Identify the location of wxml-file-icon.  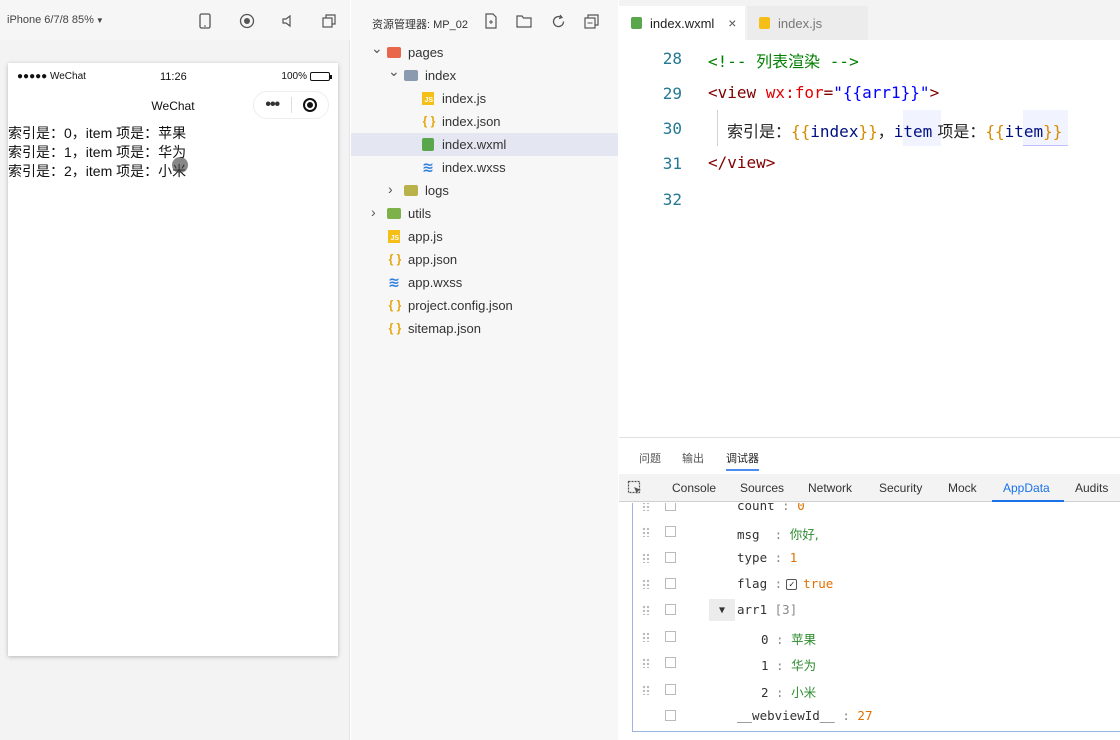
(428, 144).